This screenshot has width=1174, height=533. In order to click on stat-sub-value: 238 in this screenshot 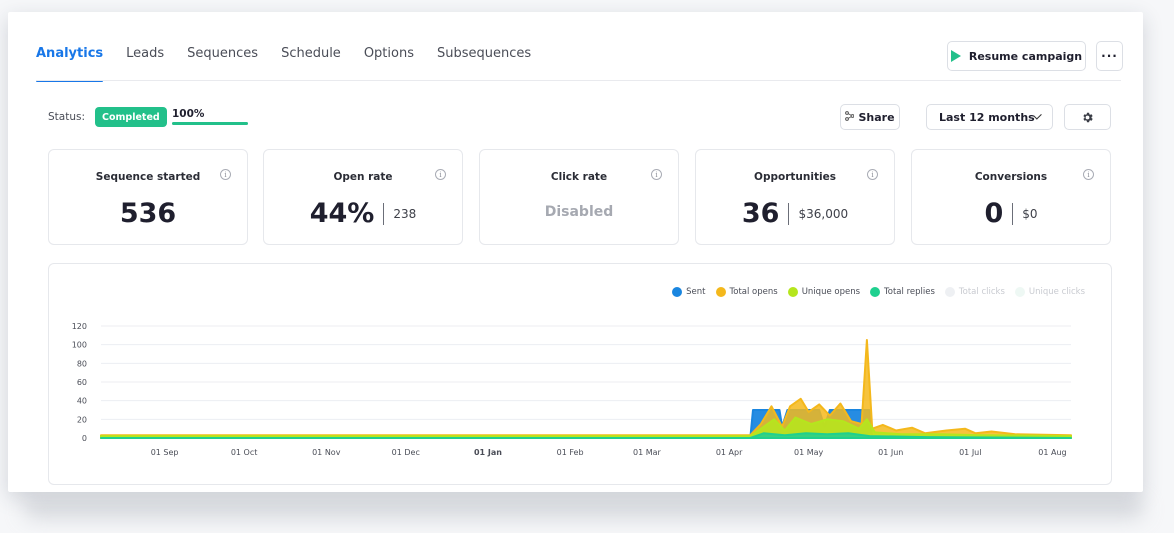, I will do `click(405, 213)`.